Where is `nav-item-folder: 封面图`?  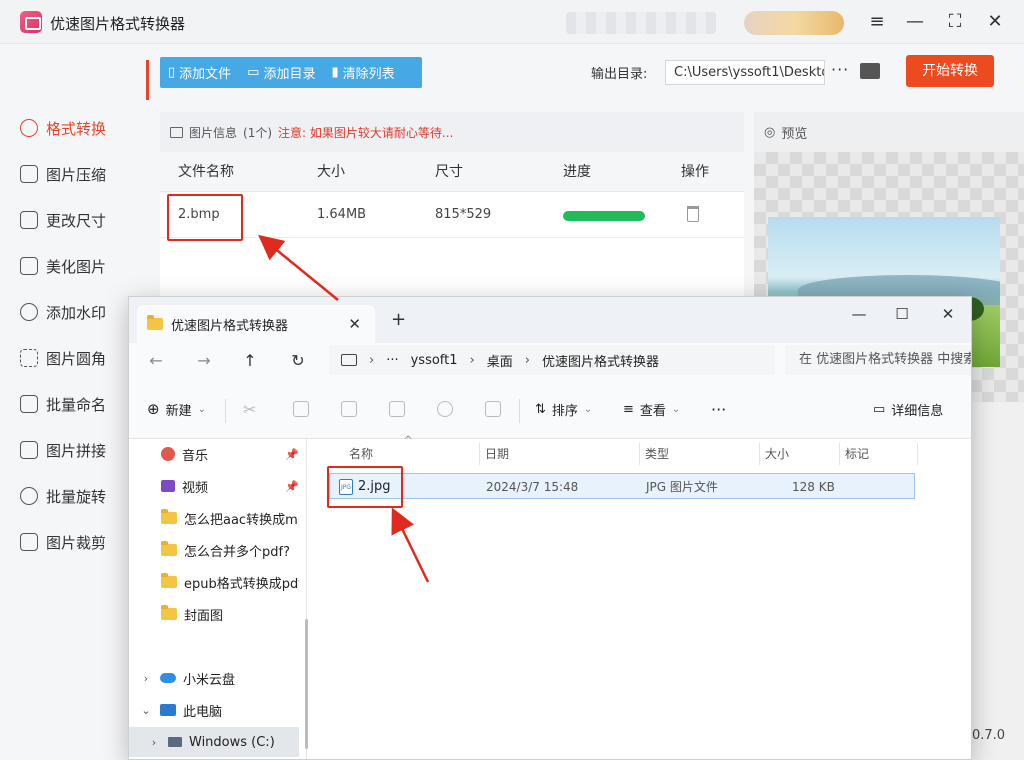 nav-item-folder: 封面图 is located at coordinates (214, 614).